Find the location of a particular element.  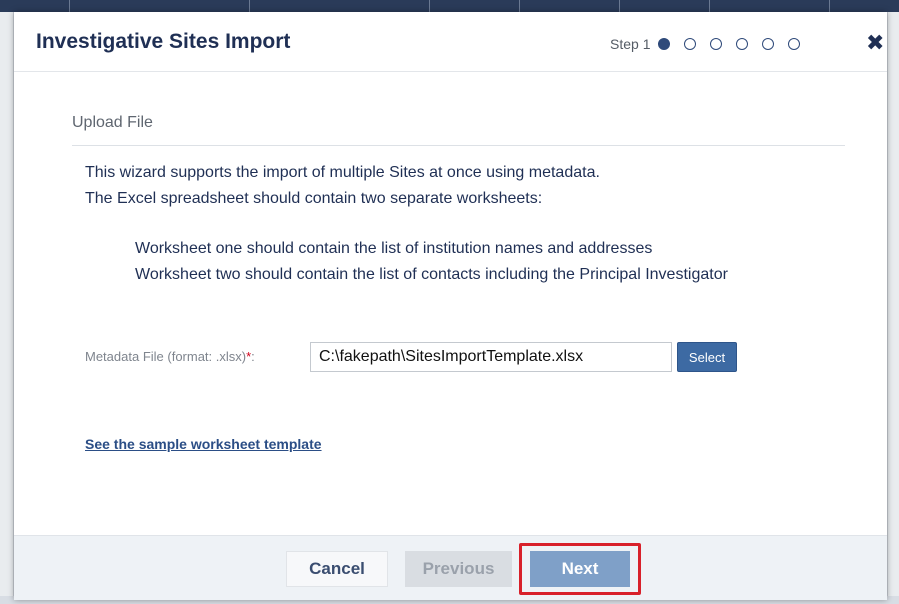

metadata-file-label-text: Metadata File (format: .xlsx) is located at coordinates (166, 356).